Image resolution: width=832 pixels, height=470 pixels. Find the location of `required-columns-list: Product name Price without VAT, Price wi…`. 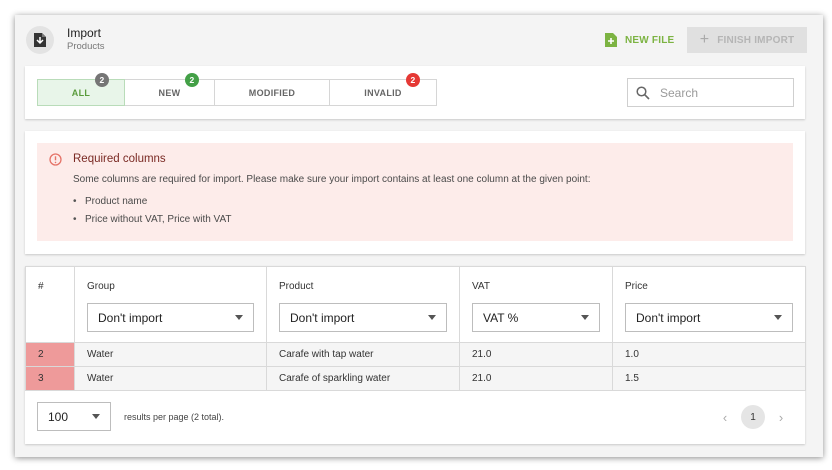

required-columns-list: Product name Price without VAT, Price wi… is located at coordinates (152, 214).